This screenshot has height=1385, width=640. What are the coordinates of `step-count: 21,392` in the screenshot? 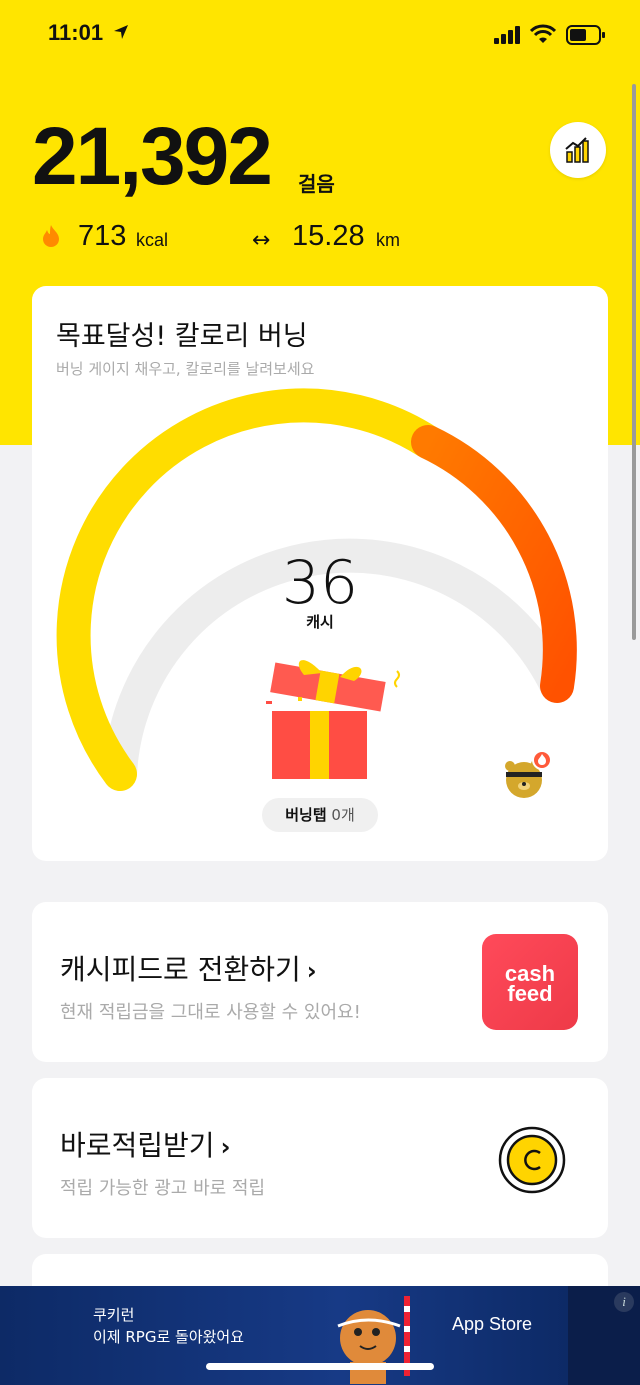 It's located at (152, 156).